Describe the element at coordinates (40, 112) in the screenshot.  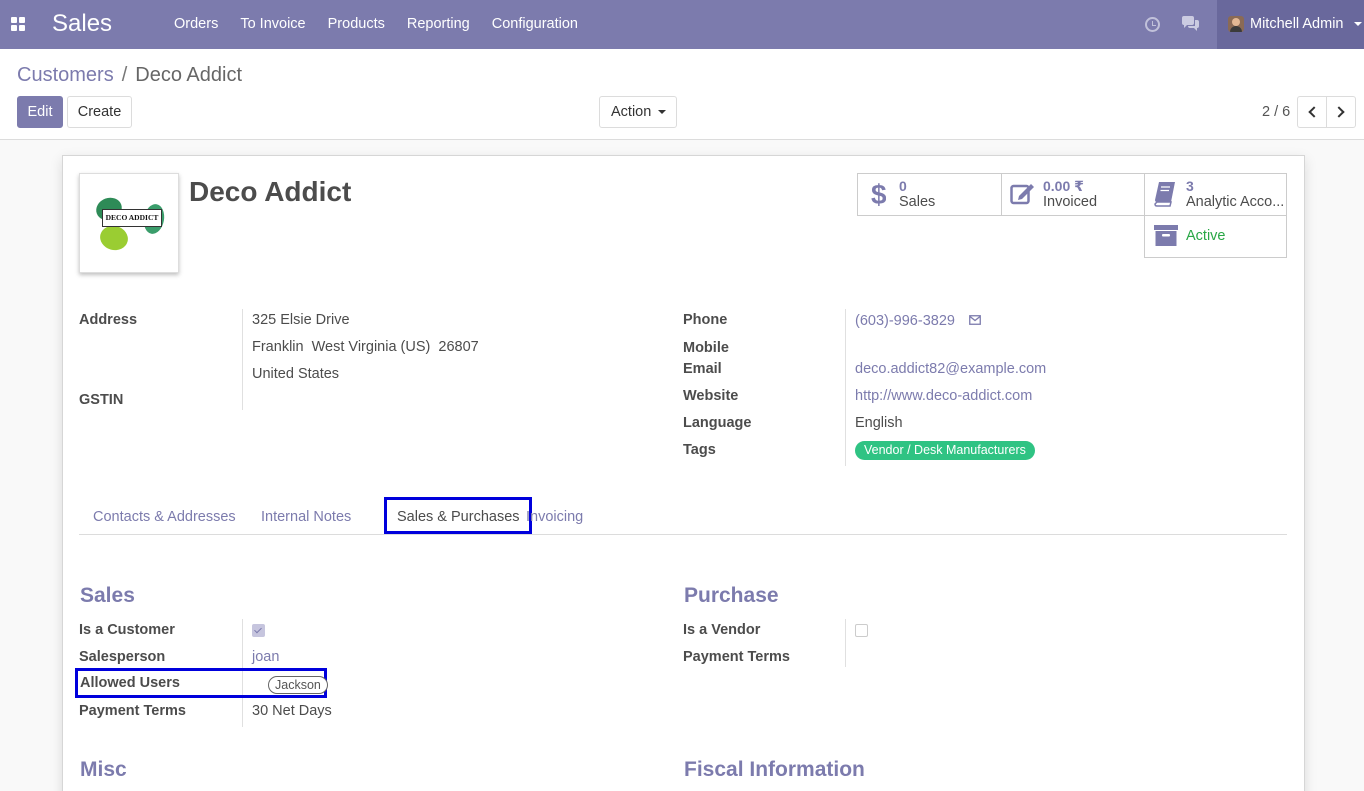
I see `edit-button: Edit` at that location.